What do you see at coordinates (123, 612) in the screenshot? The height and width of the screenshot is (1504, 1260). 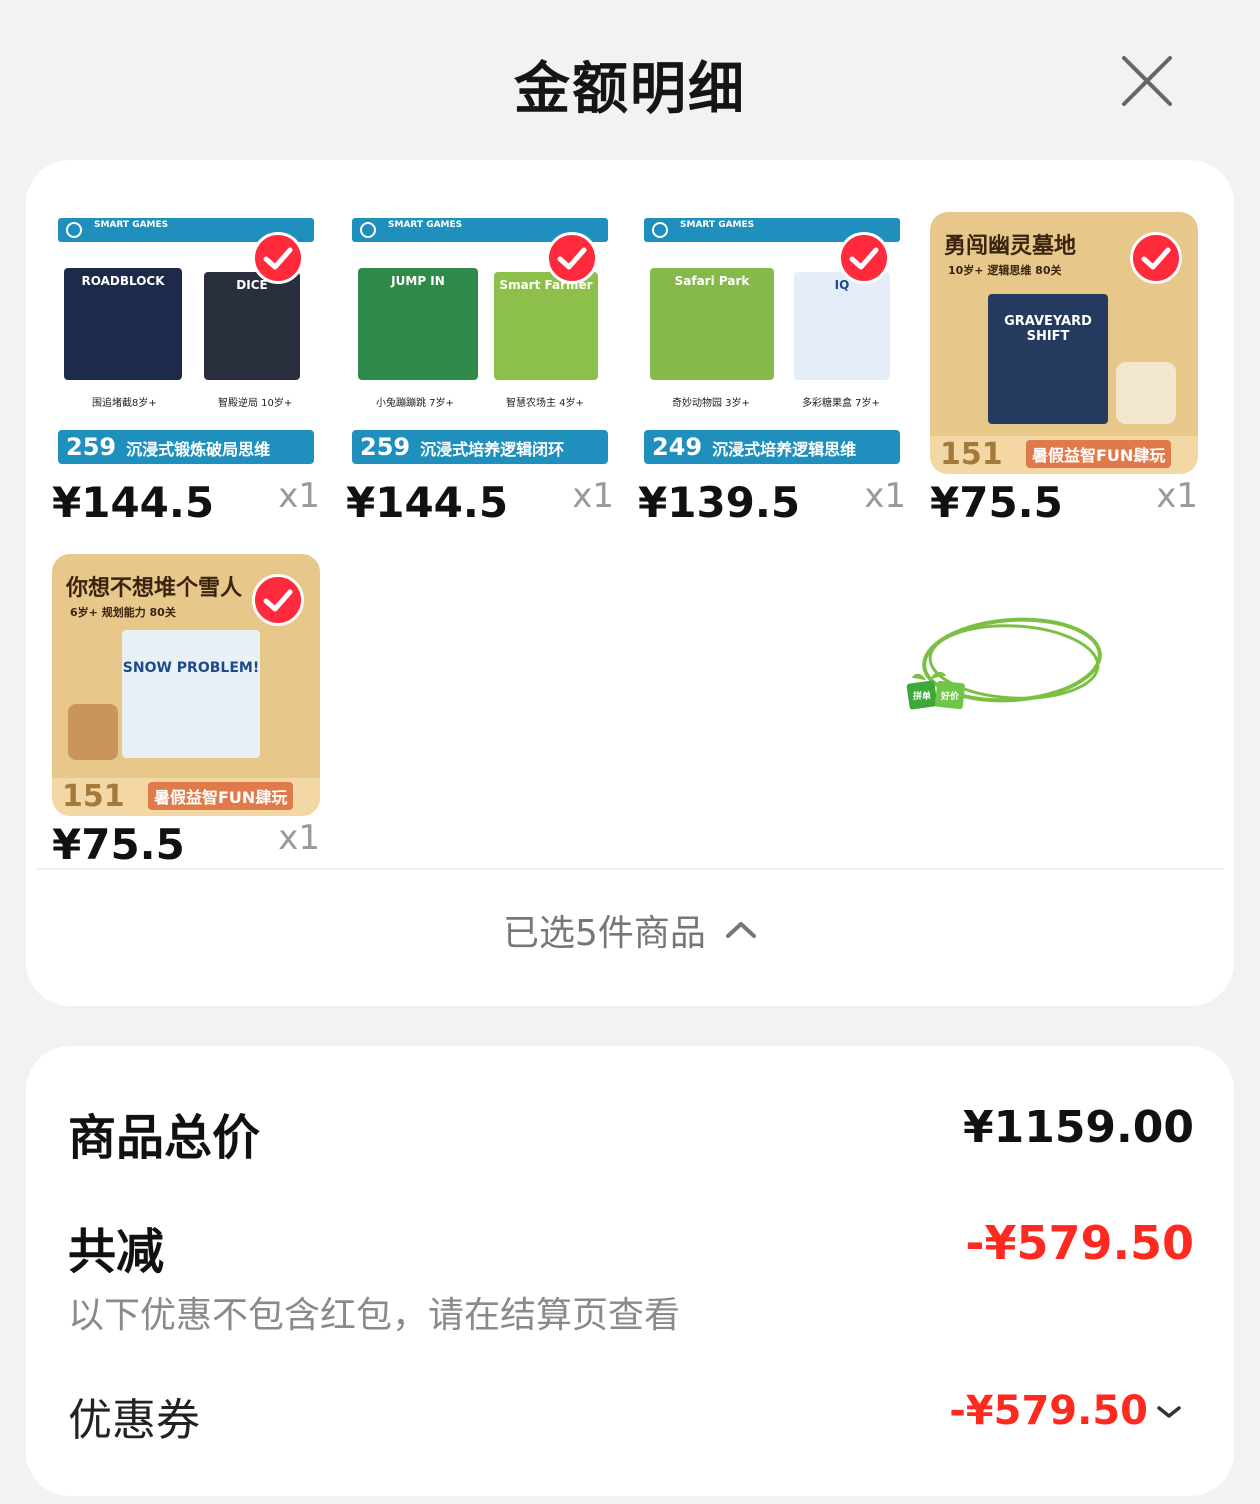 I see `product-subline: 6岁+ 规划能力 80关` at bounding box center [123, 612].